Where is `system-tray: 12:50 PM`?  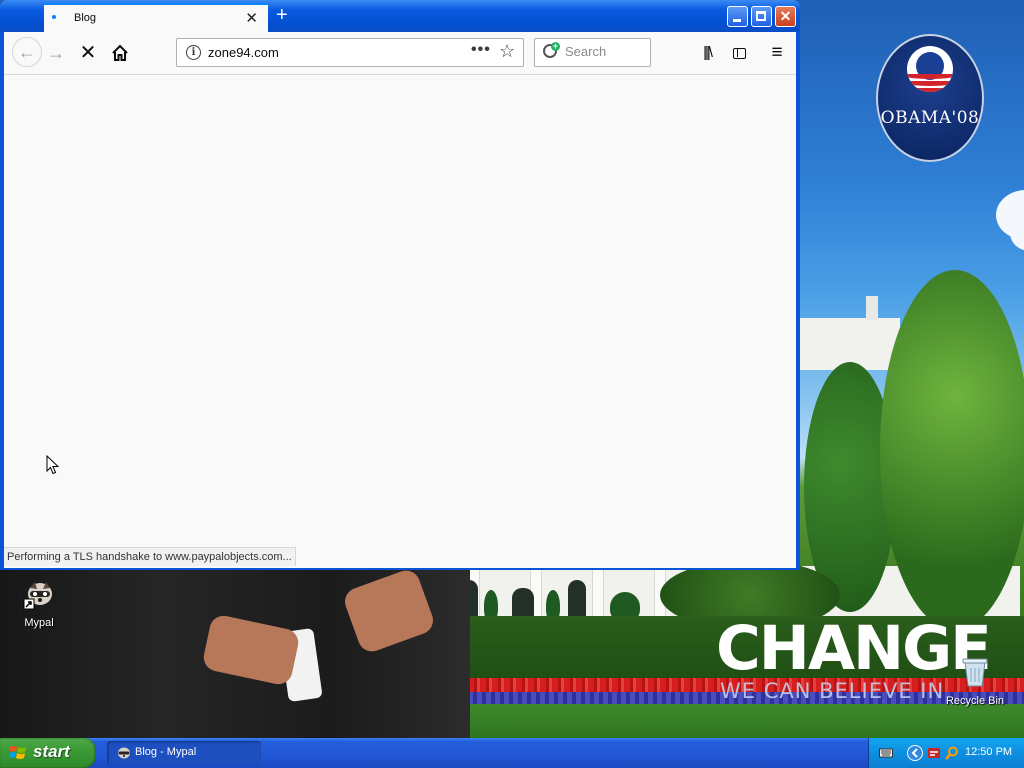 system-tray: 12:50 PM is located at coordinates (946, 753).